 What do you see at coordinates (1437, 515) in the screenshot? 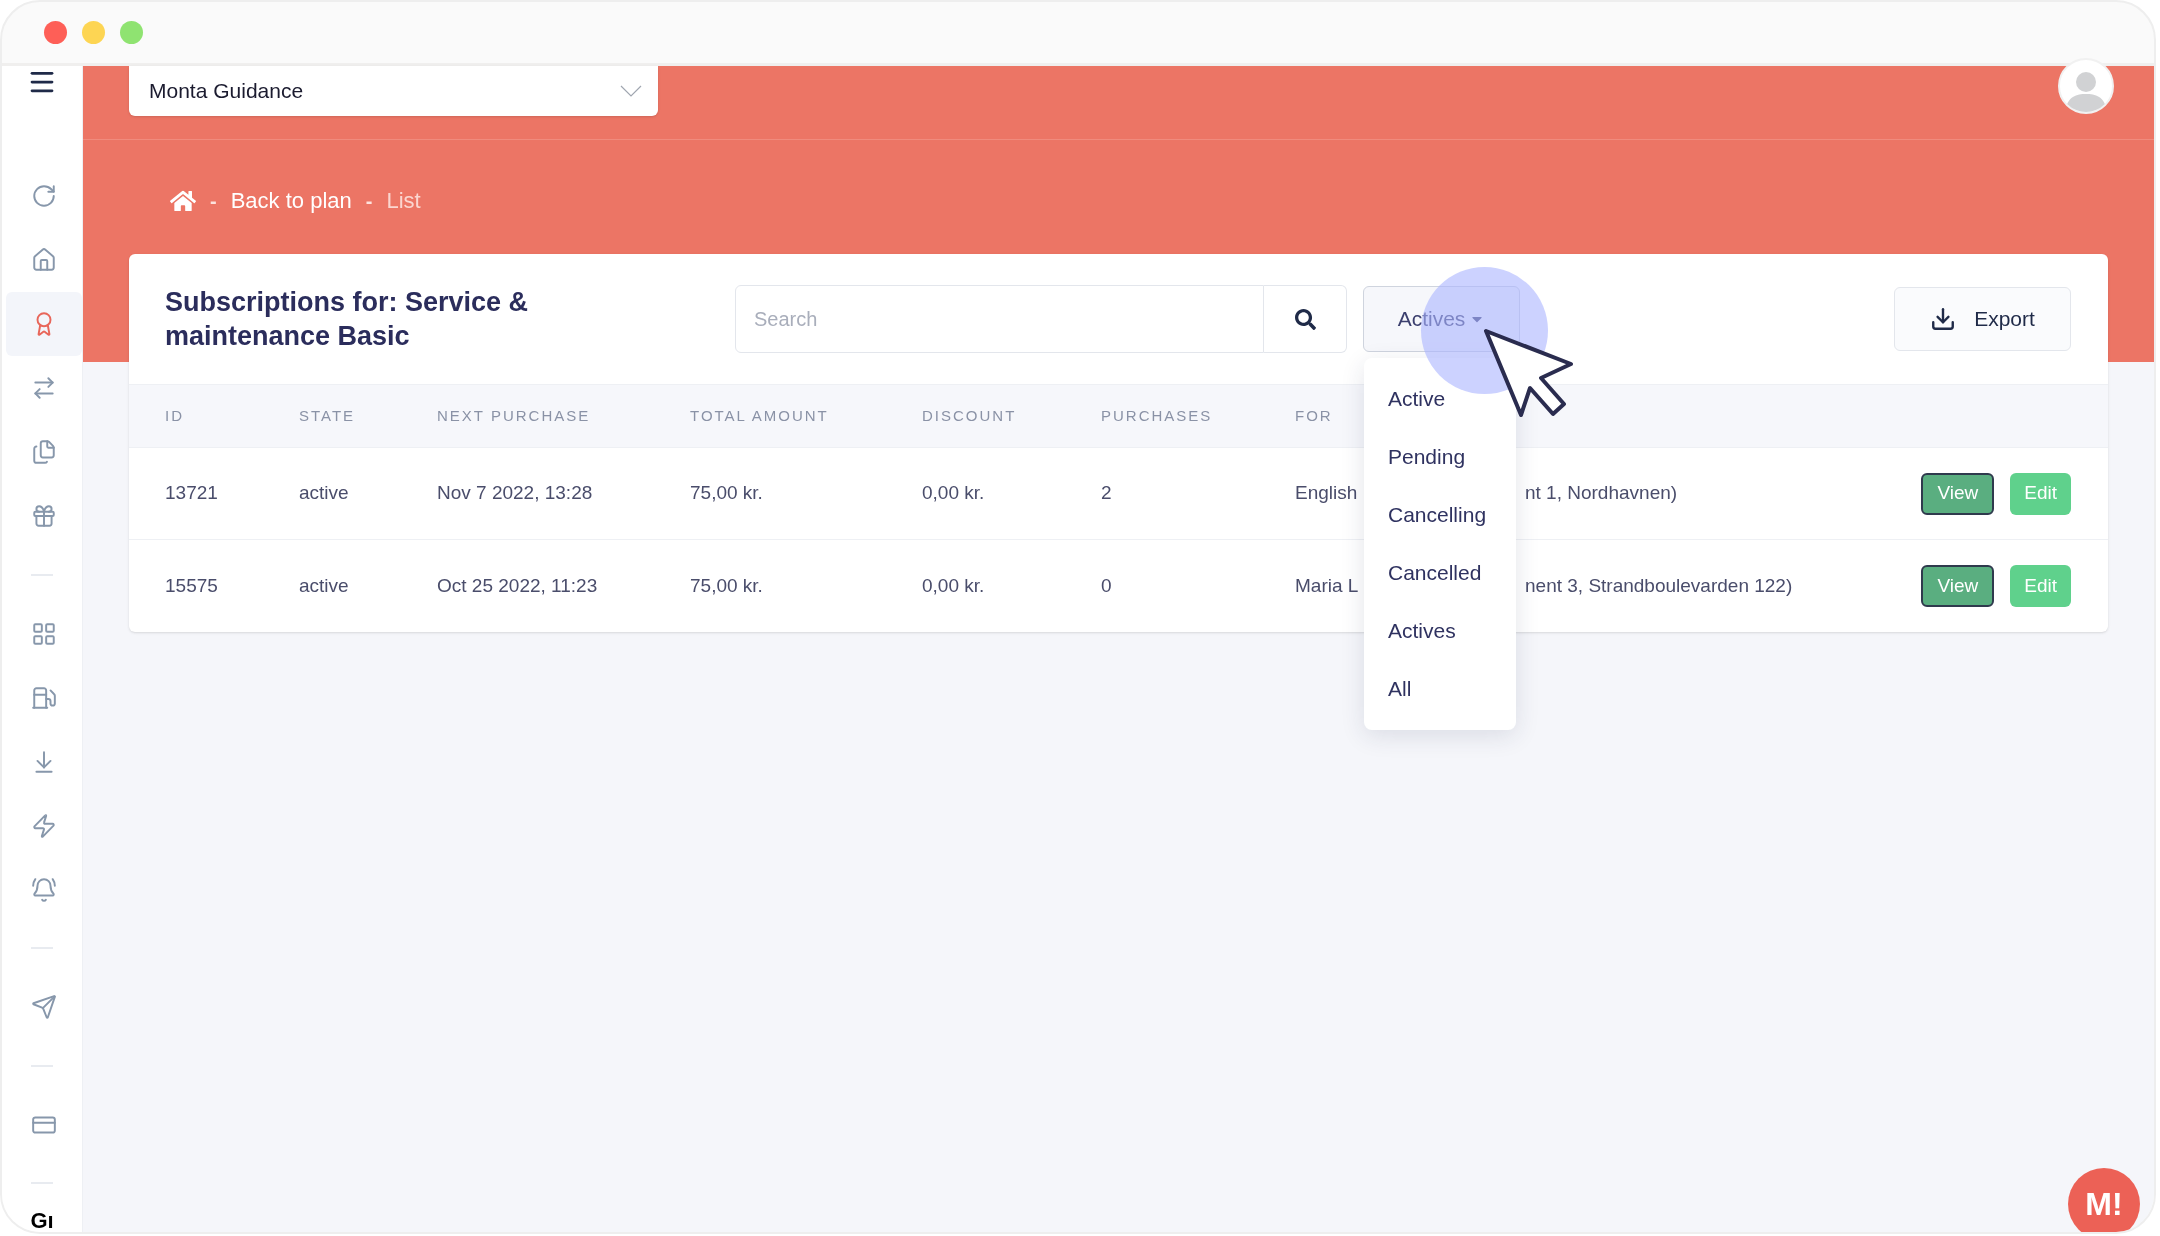
I see `filter-option: Cancelling` at bounding box center [1437, 515].